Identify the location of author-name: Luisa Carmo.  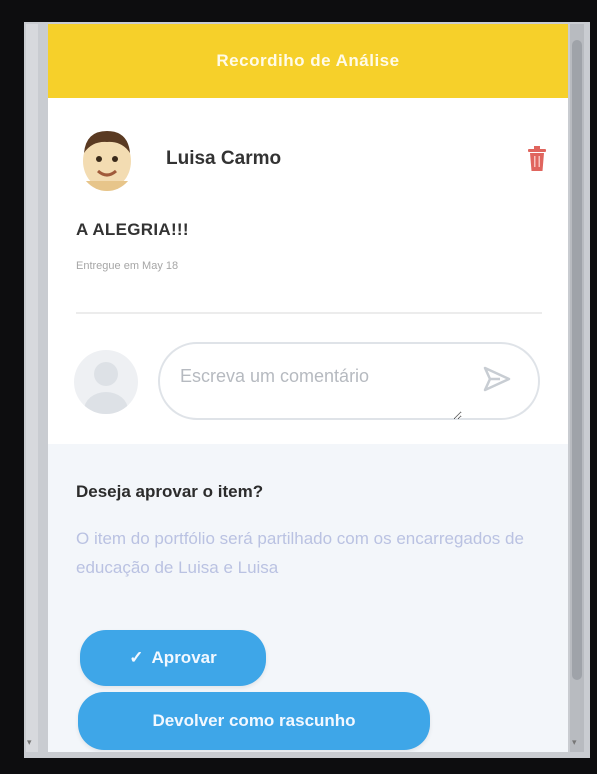
(224, 158).